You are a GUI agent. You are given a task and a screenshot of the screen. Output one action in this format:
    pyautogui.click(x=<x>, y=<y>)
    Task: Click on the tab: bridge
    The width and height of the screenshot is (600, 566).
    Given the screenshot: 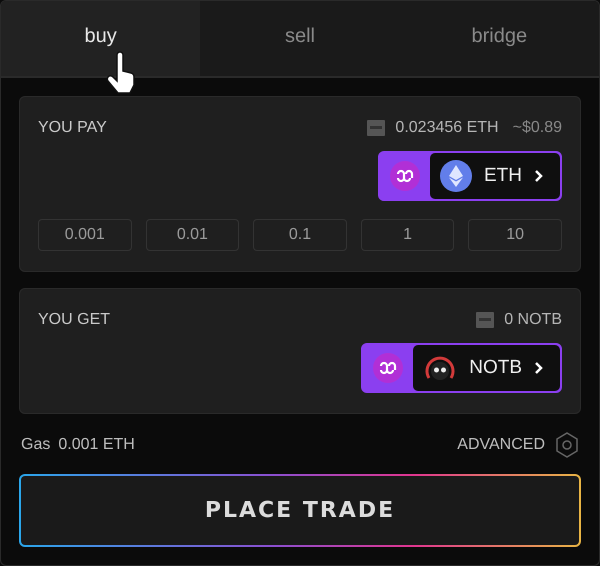 What is the action you would take?
    pyautogui.click(x=499, y=38)
    